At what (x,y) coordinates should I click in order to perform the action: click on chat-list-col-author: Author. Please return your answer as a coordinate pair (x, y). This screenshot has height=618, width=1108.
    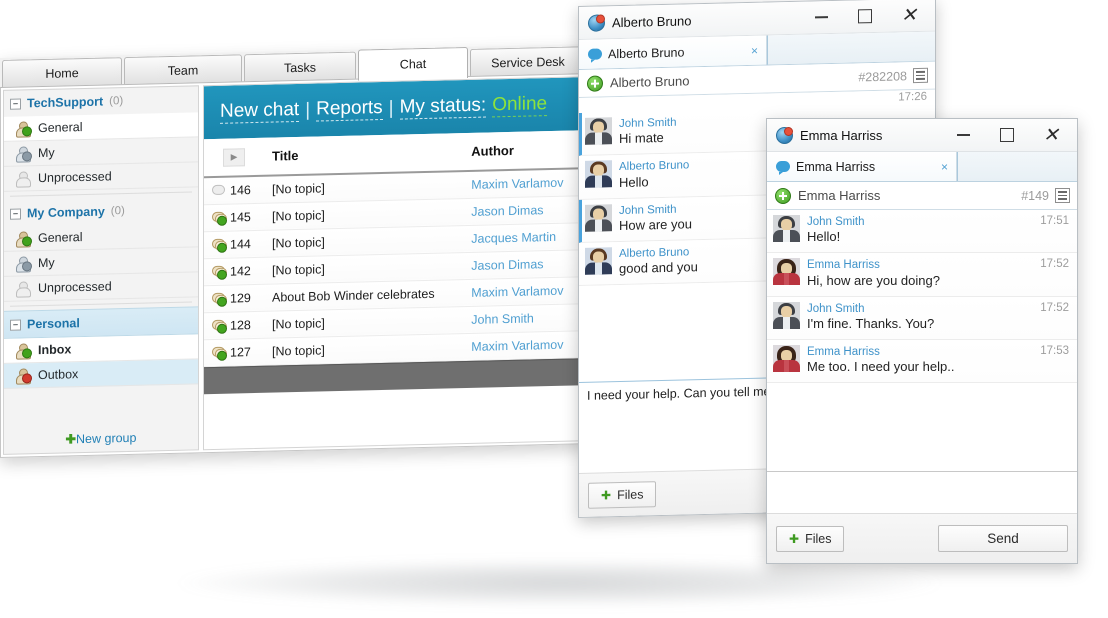
    Looking at the image, I should click on (523, 150).